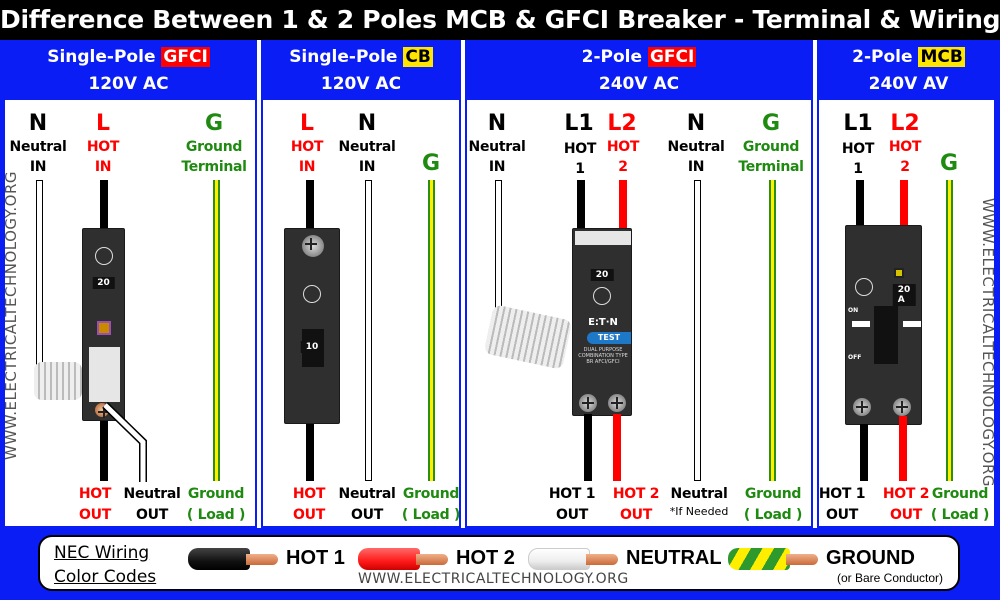 The width and height of the screenshot is (1000, 600). Describe the element at coordinates (309, 494) in the screenshot. I see `terminal-out-label: HOT` at that location.